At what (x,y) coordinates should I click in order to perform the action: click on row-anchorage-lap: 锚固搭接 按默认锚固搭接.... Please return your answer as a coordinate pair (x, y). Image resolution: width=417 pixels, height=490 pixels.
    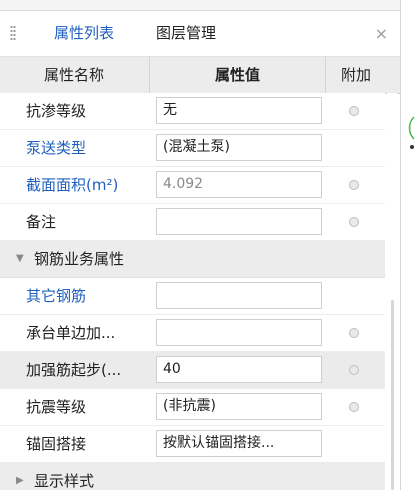
    Looking at the image, I should click on (192, 444).